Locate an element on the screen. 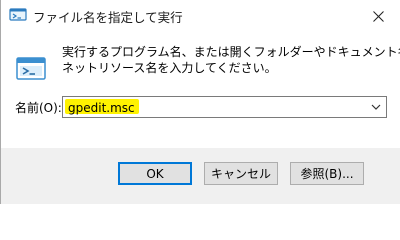 This screenshot has height=240, width=400. open-input is located at coordinates (213, 108).